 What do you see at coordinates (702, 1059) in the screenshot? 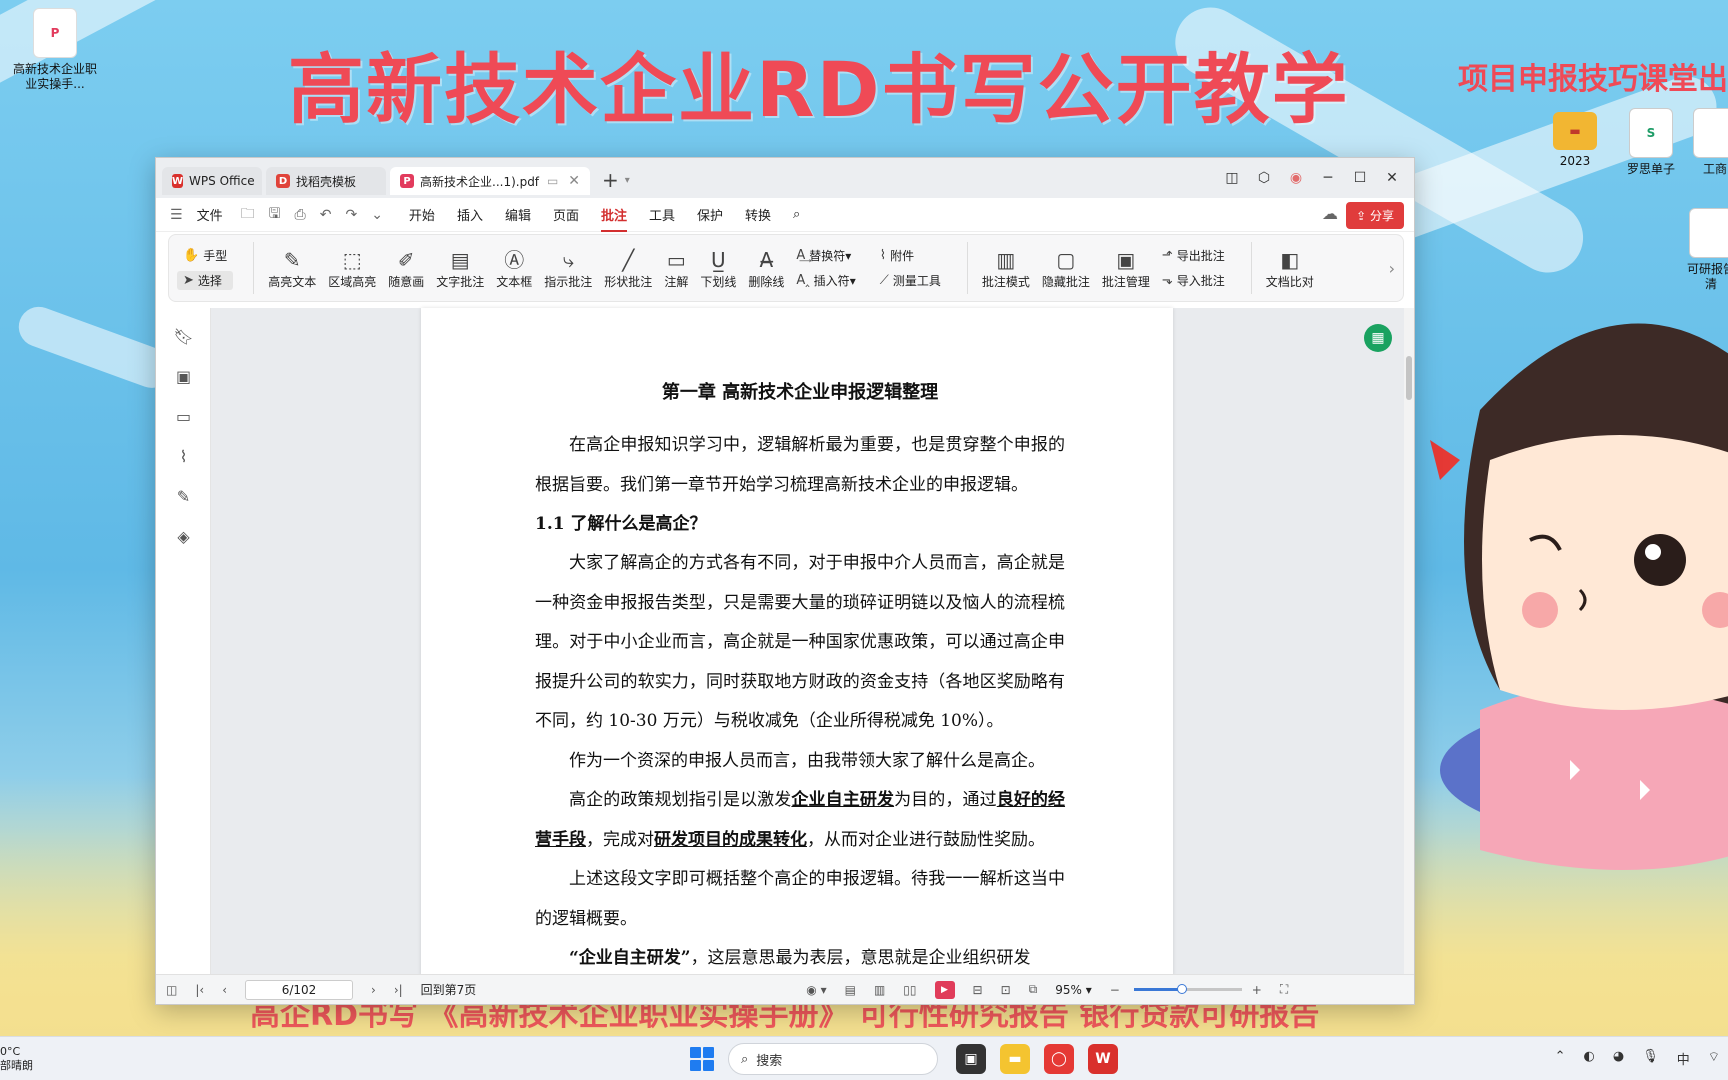
I see `windows-start-icon` at bounding box center [702, 1059].